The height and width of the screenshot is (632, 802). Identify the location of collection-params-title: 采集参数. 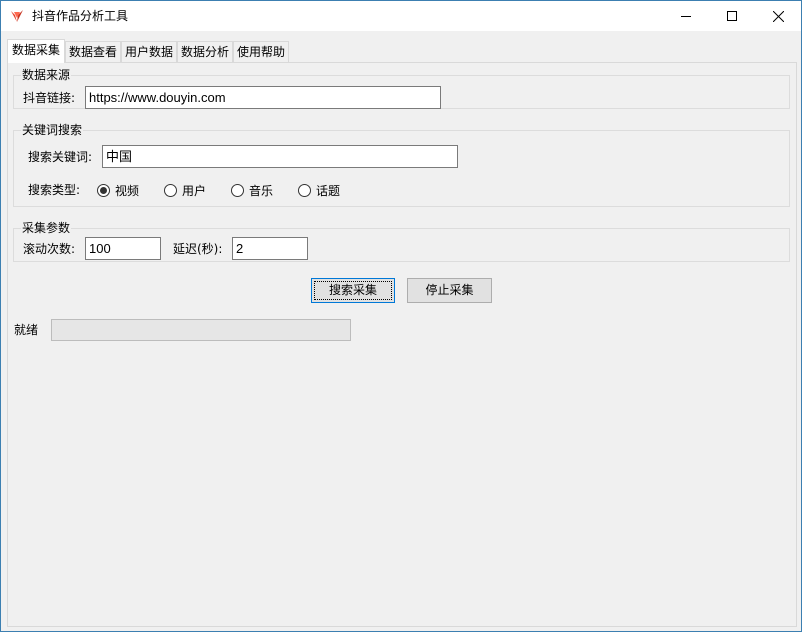
(46, 228).